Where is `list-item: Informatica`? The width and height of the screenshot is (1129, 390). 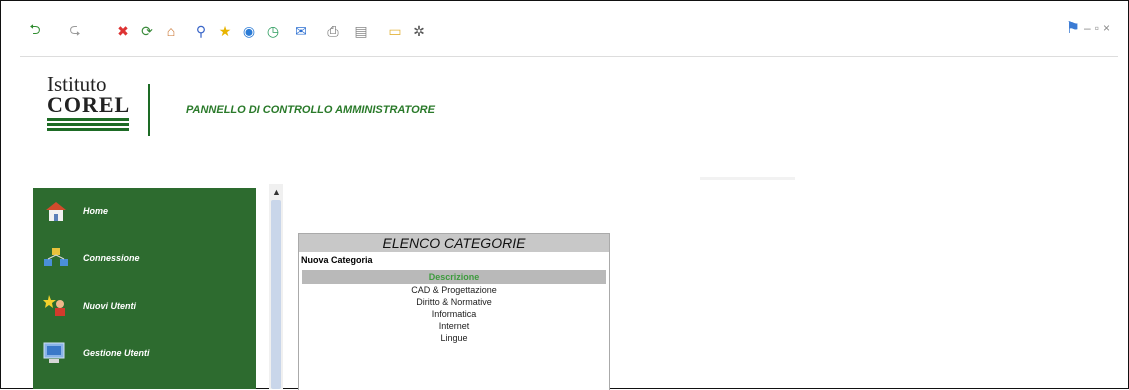 list-item: Informatica is located at coordinates (454, 314).